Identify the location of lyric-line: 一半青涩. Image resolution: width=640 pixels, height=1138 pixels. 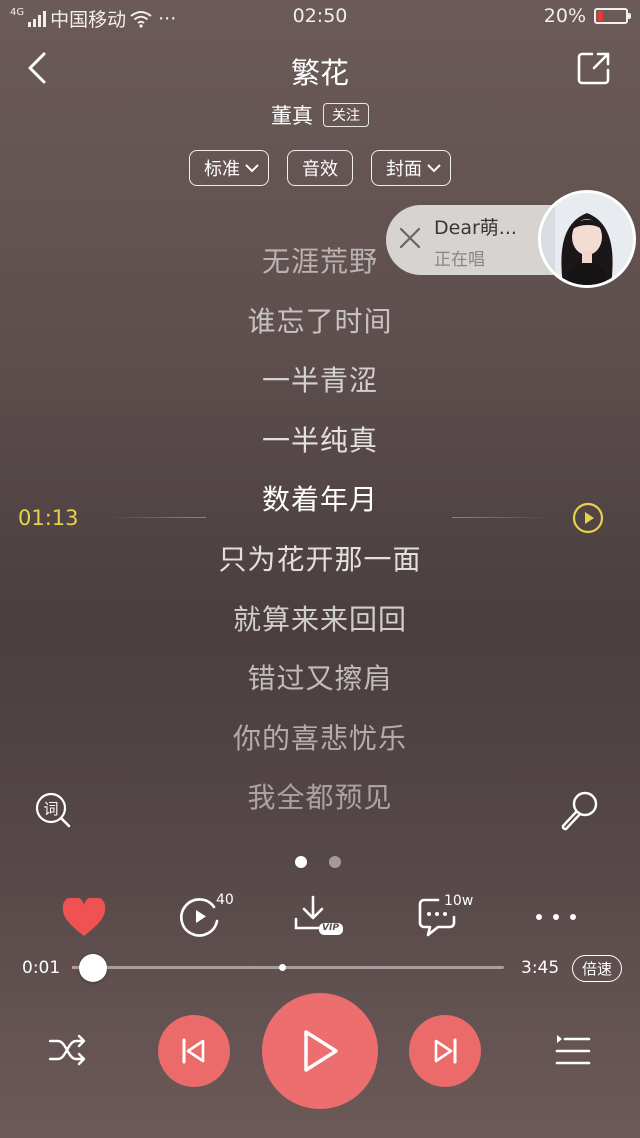
(319, 380).